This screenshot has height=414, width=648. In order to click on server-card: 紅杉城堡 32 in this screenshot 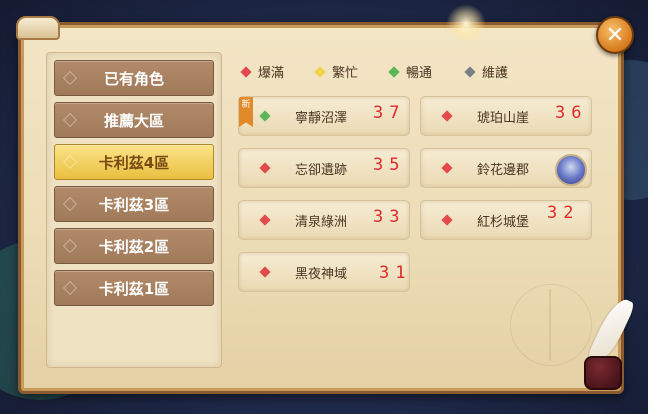, I will do `click(506, 220)`.